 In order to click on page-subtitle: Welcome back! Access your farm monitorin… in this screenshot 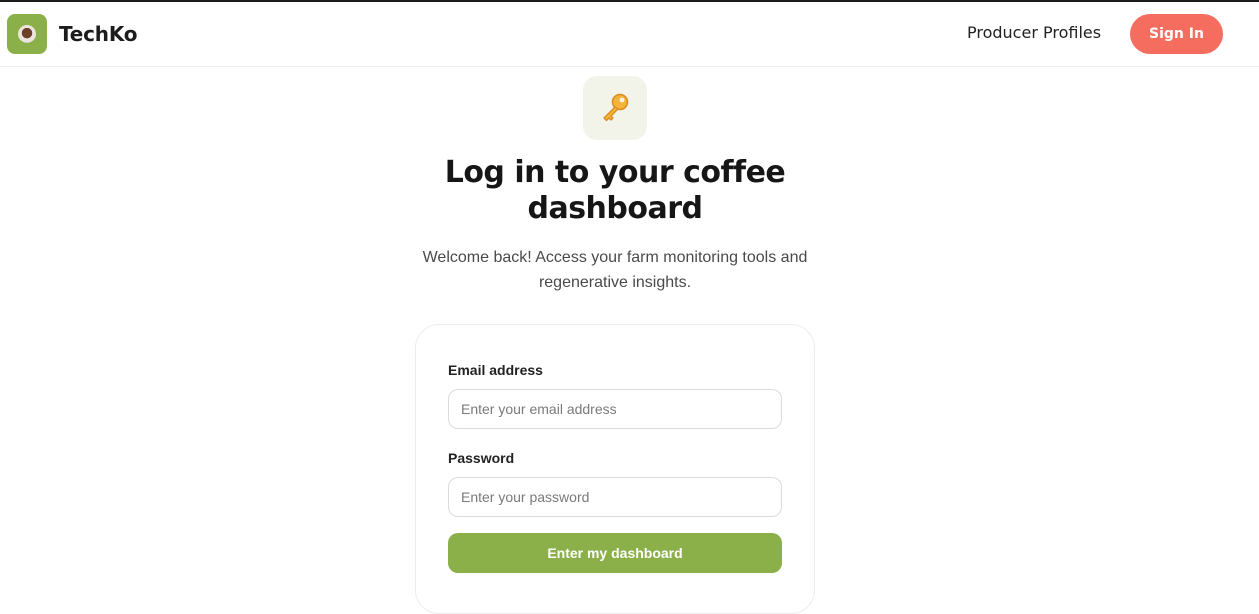, I will do `click(615, 270)`.